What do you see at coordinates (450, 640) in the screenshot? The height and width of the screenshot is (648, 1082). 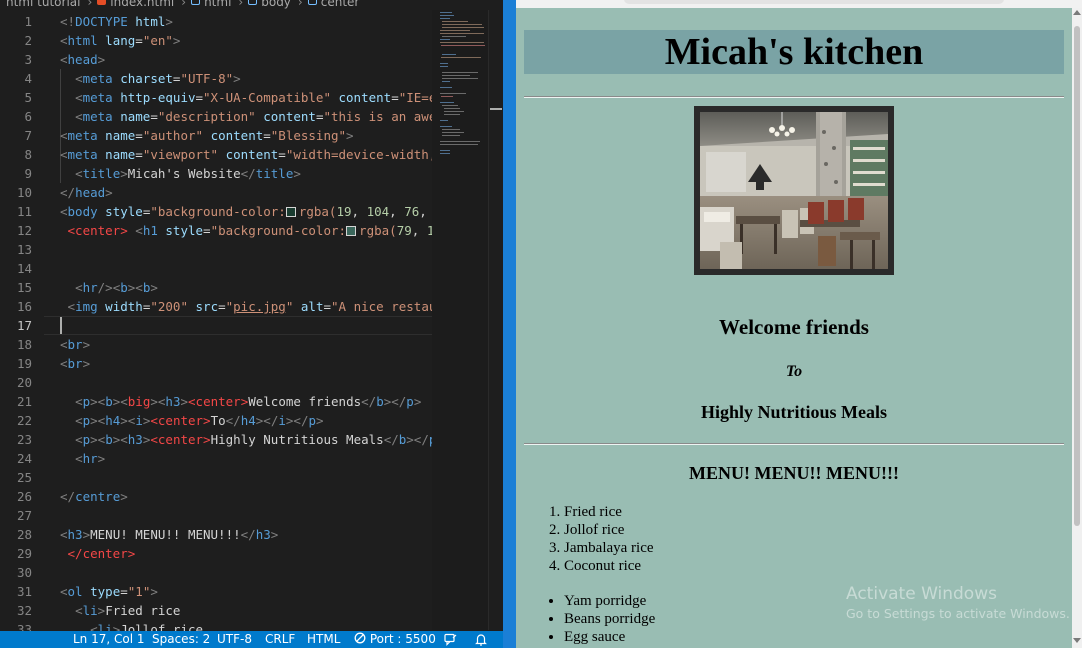 I see `feedback-icon` at bounding box center [450, 640].